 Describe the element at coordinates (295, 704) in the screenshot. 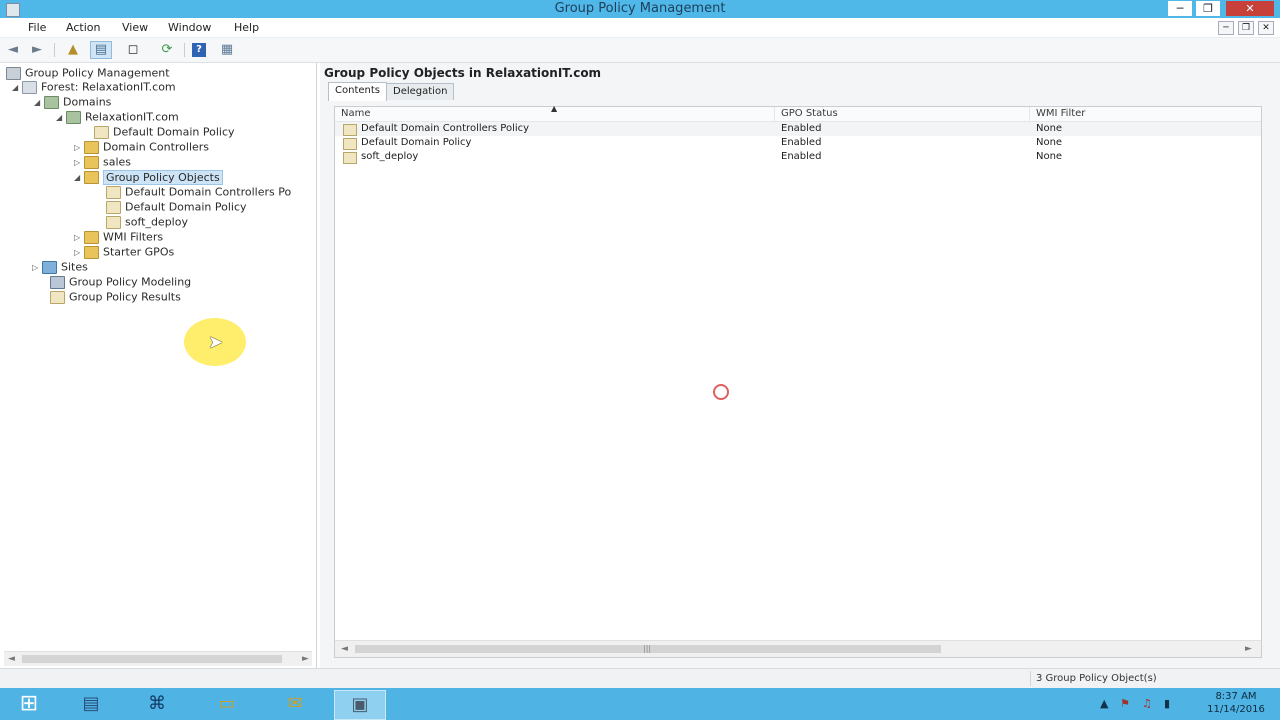

I see `mail-icon: ✉` at that location.